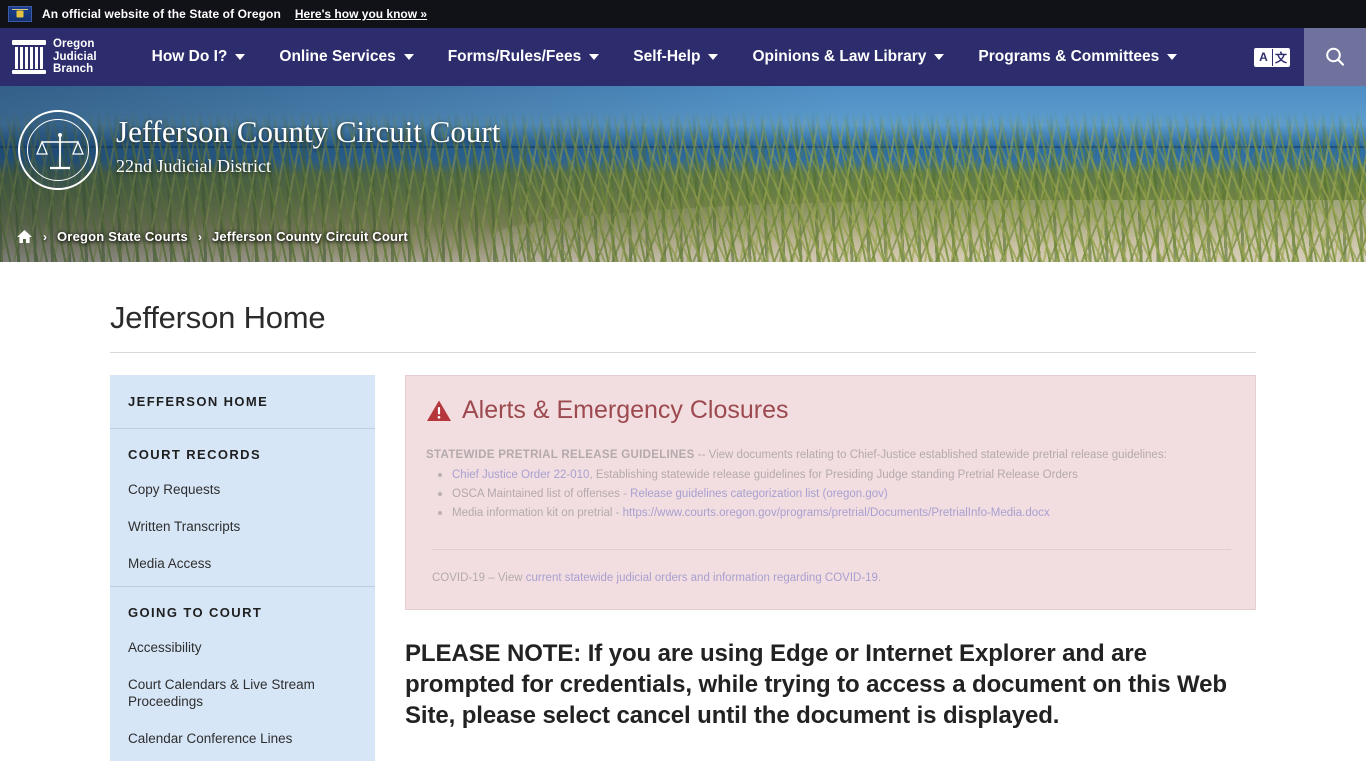 The height and width of the screenshot is (768, 1366). What do you see at coordinates (683, 307) in the screenshot?
I see `page-title: Jefferson Home` at bounding box center [683, 307].